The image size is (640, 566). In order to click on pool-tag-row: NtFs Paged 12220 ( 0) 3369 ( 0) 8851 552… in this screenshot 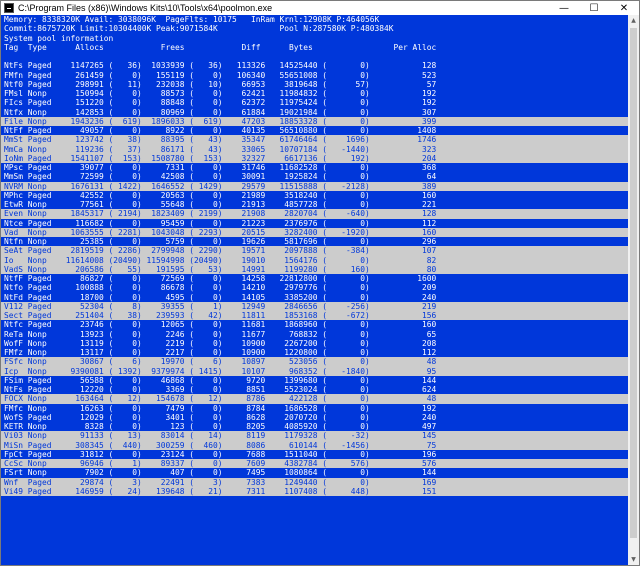, I will do `click(220, 389)`.